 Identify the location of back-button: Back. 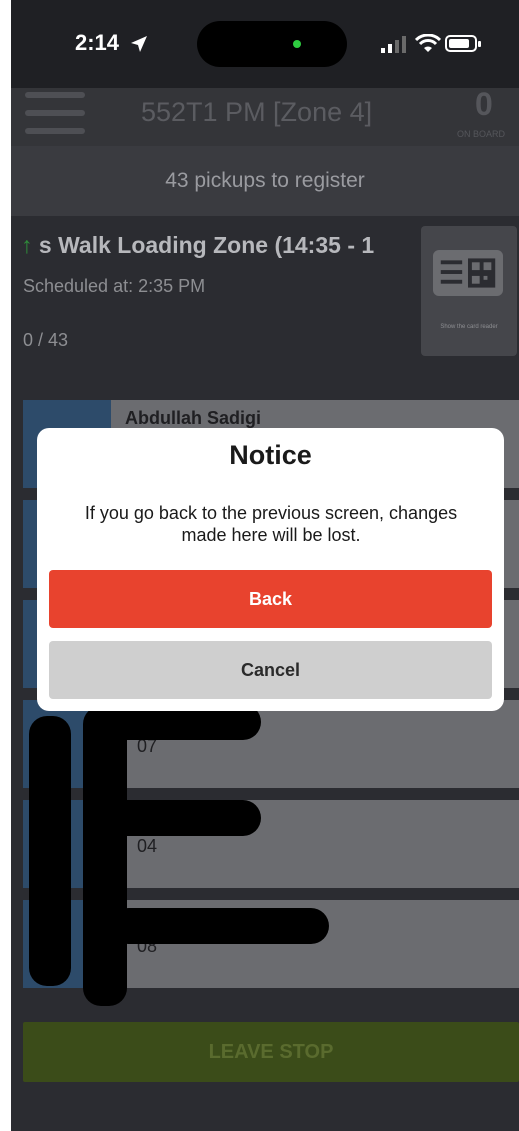
(270, 599).